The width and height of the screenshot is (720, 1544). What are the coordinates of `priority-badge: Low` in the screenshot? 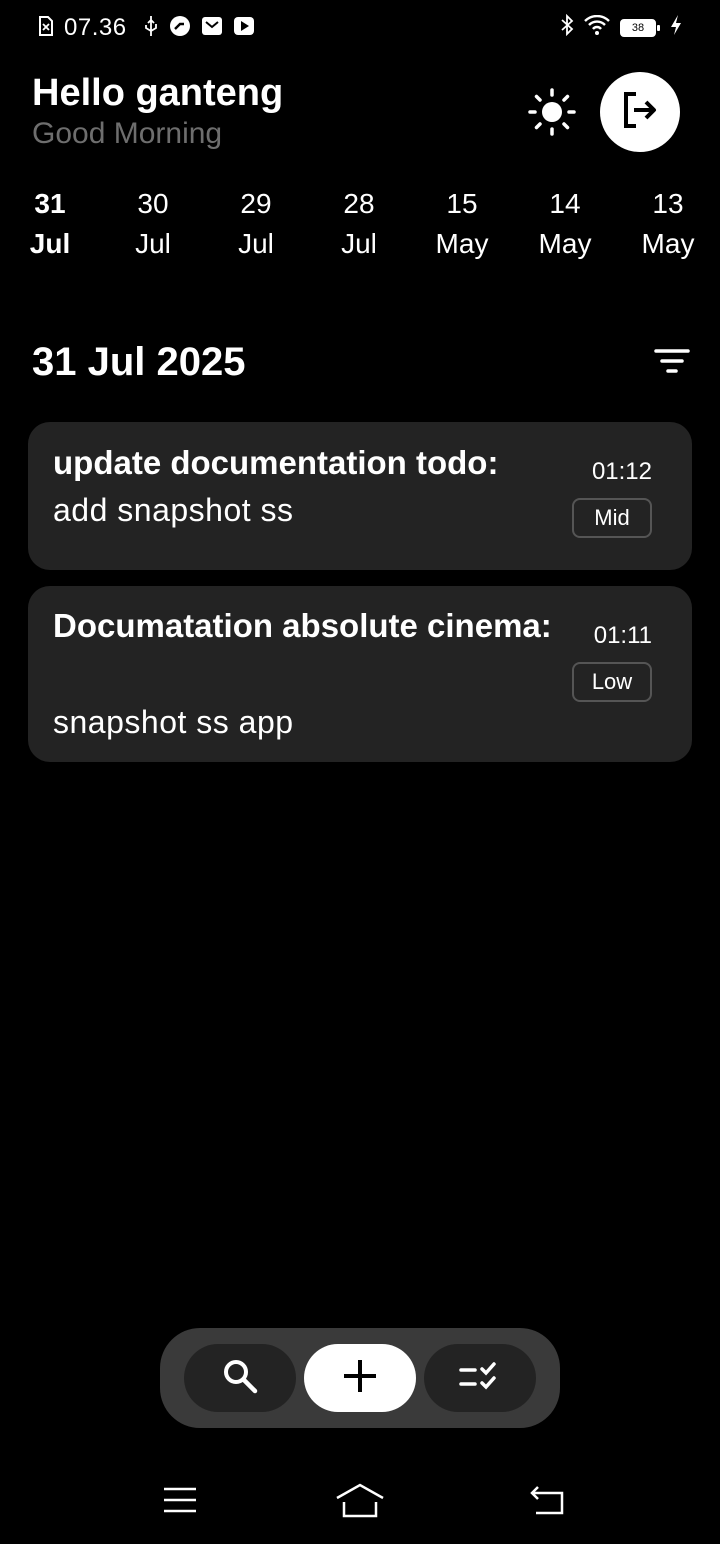 It's located at (612, 682).